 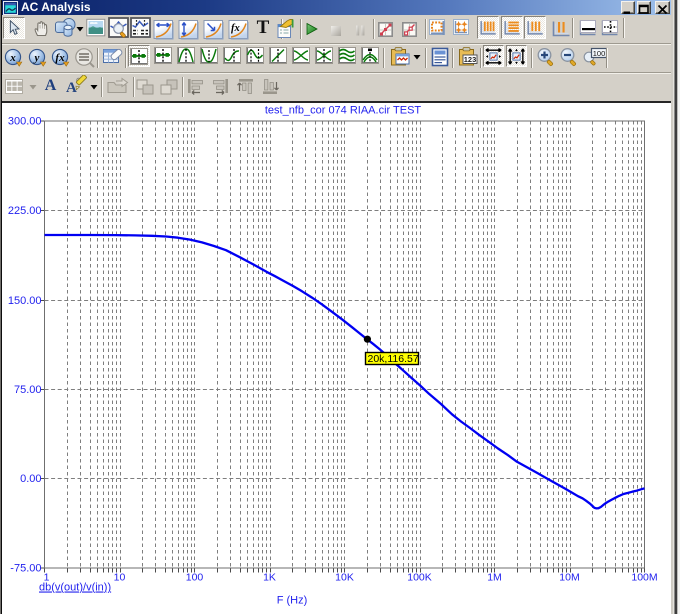 I want to click on svg-text: 100M, so click(x=644, y=577).